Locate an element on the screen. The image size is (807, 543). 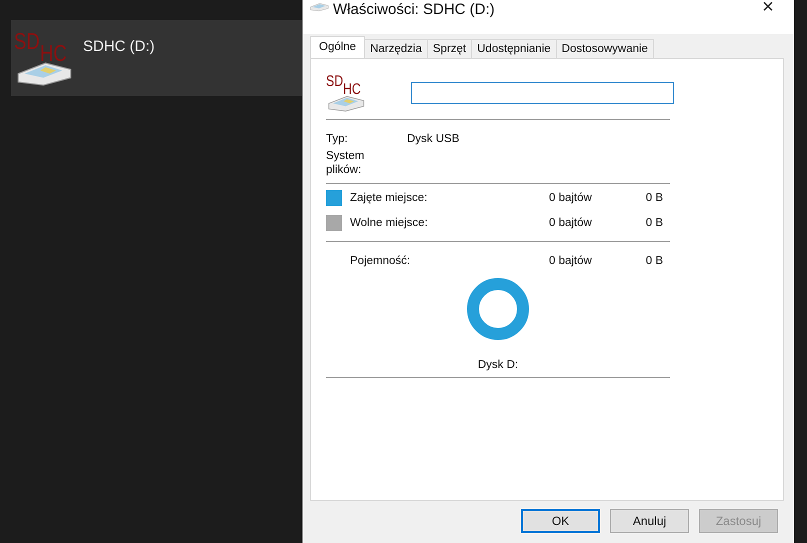
window-title: Właściwości: SDHC (D:) is located at coordinates (414, 10).